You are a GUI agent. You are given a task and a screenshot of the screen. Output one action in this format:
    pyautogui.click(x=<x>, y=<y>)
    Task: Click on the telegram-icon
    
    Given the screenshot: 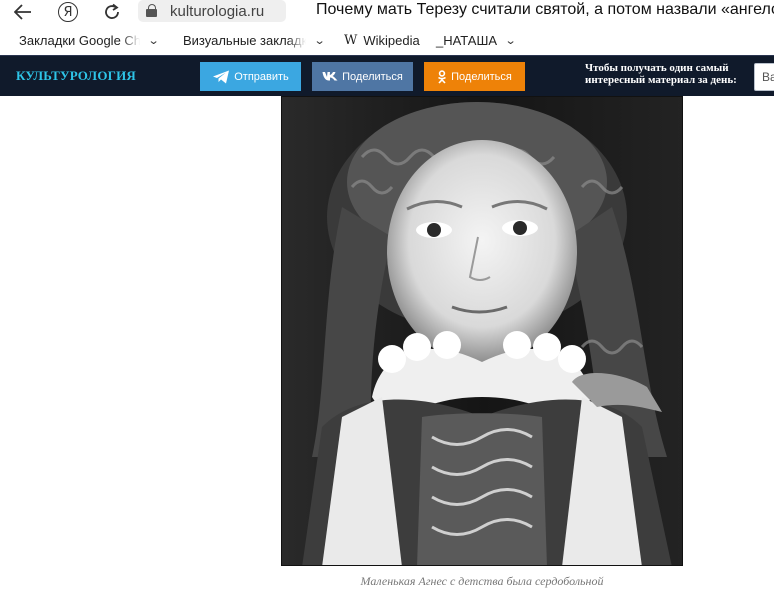 What is the action you would take?
    pyautogui.click(x=221, y=77)
    